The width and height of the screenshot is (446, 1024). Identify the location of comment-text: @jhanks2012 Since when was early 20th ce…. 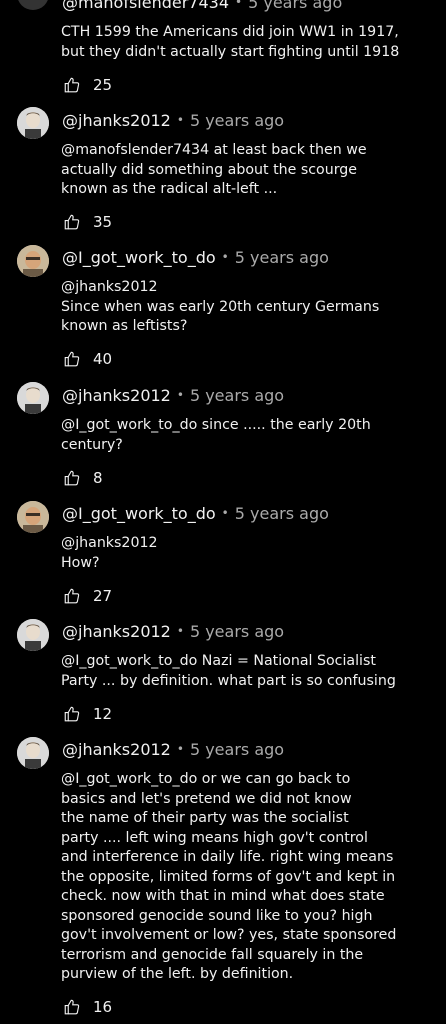
(220, 306).